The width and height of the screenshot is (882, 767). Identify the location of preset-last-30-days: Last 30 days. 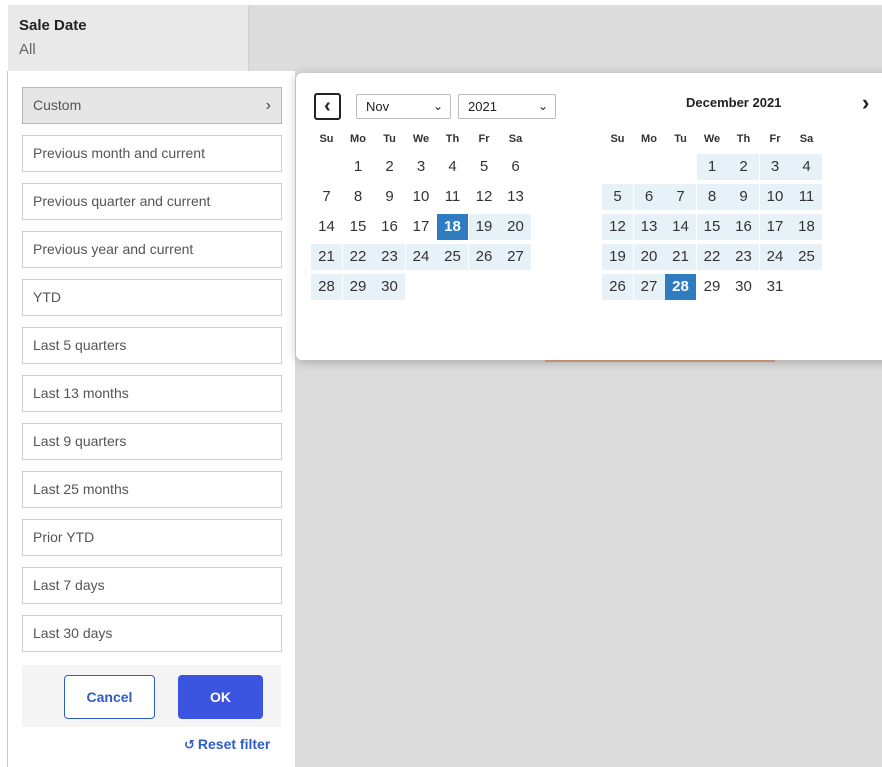
(152, 633).